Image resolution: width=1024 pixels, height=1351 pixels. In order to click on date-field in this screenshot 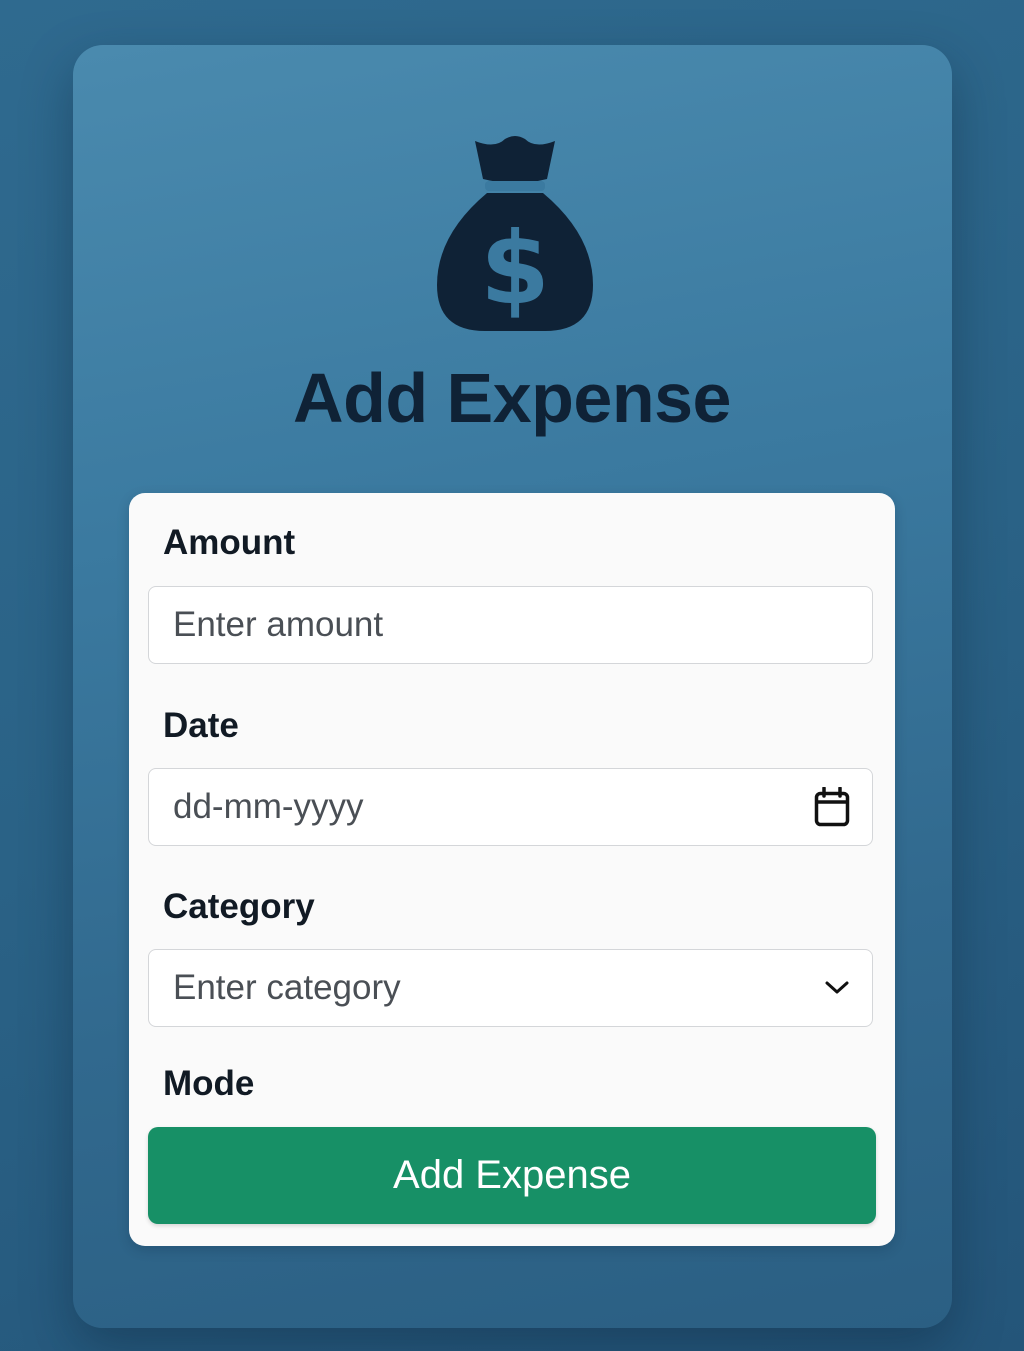, I will do `click(510, 807)`.